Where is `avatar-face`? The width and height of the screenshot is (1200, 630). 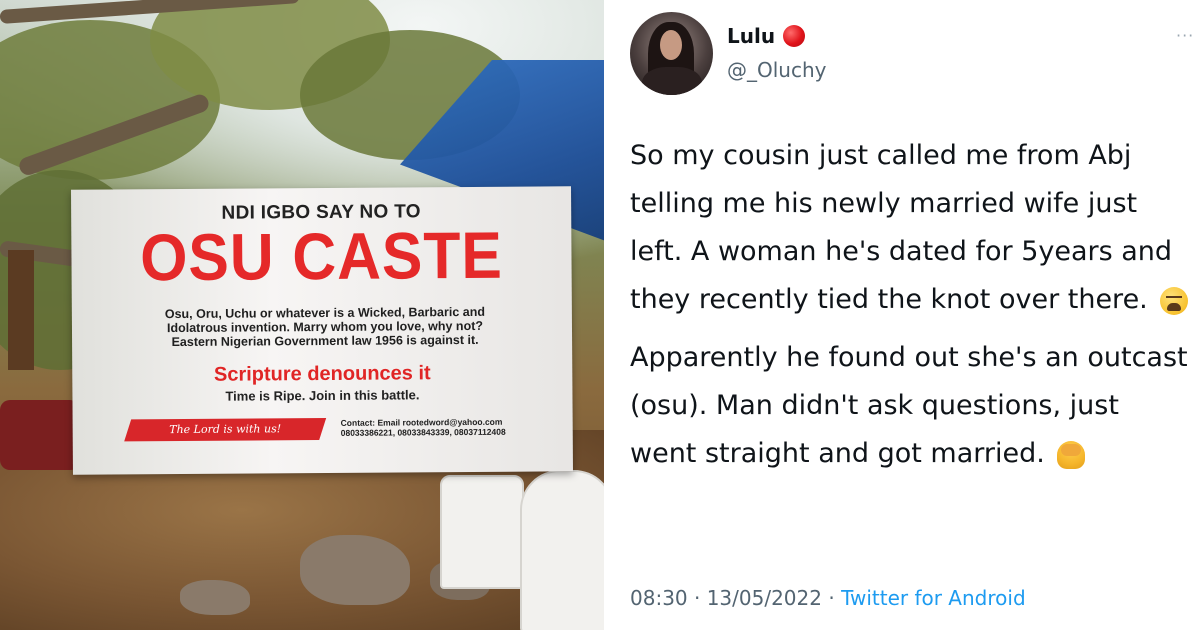 avatar-face is located at coordinates (671, 45).